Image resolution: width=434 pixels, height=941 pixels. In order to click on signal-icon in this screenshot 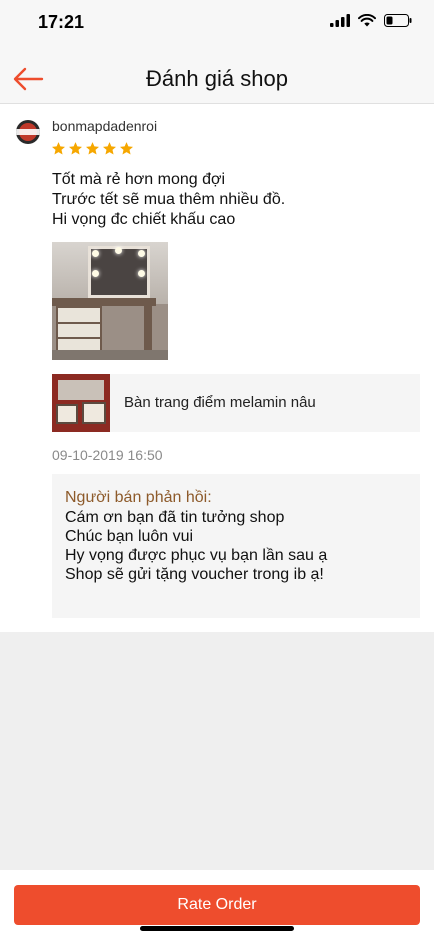, I will do `click(340, 20)`.